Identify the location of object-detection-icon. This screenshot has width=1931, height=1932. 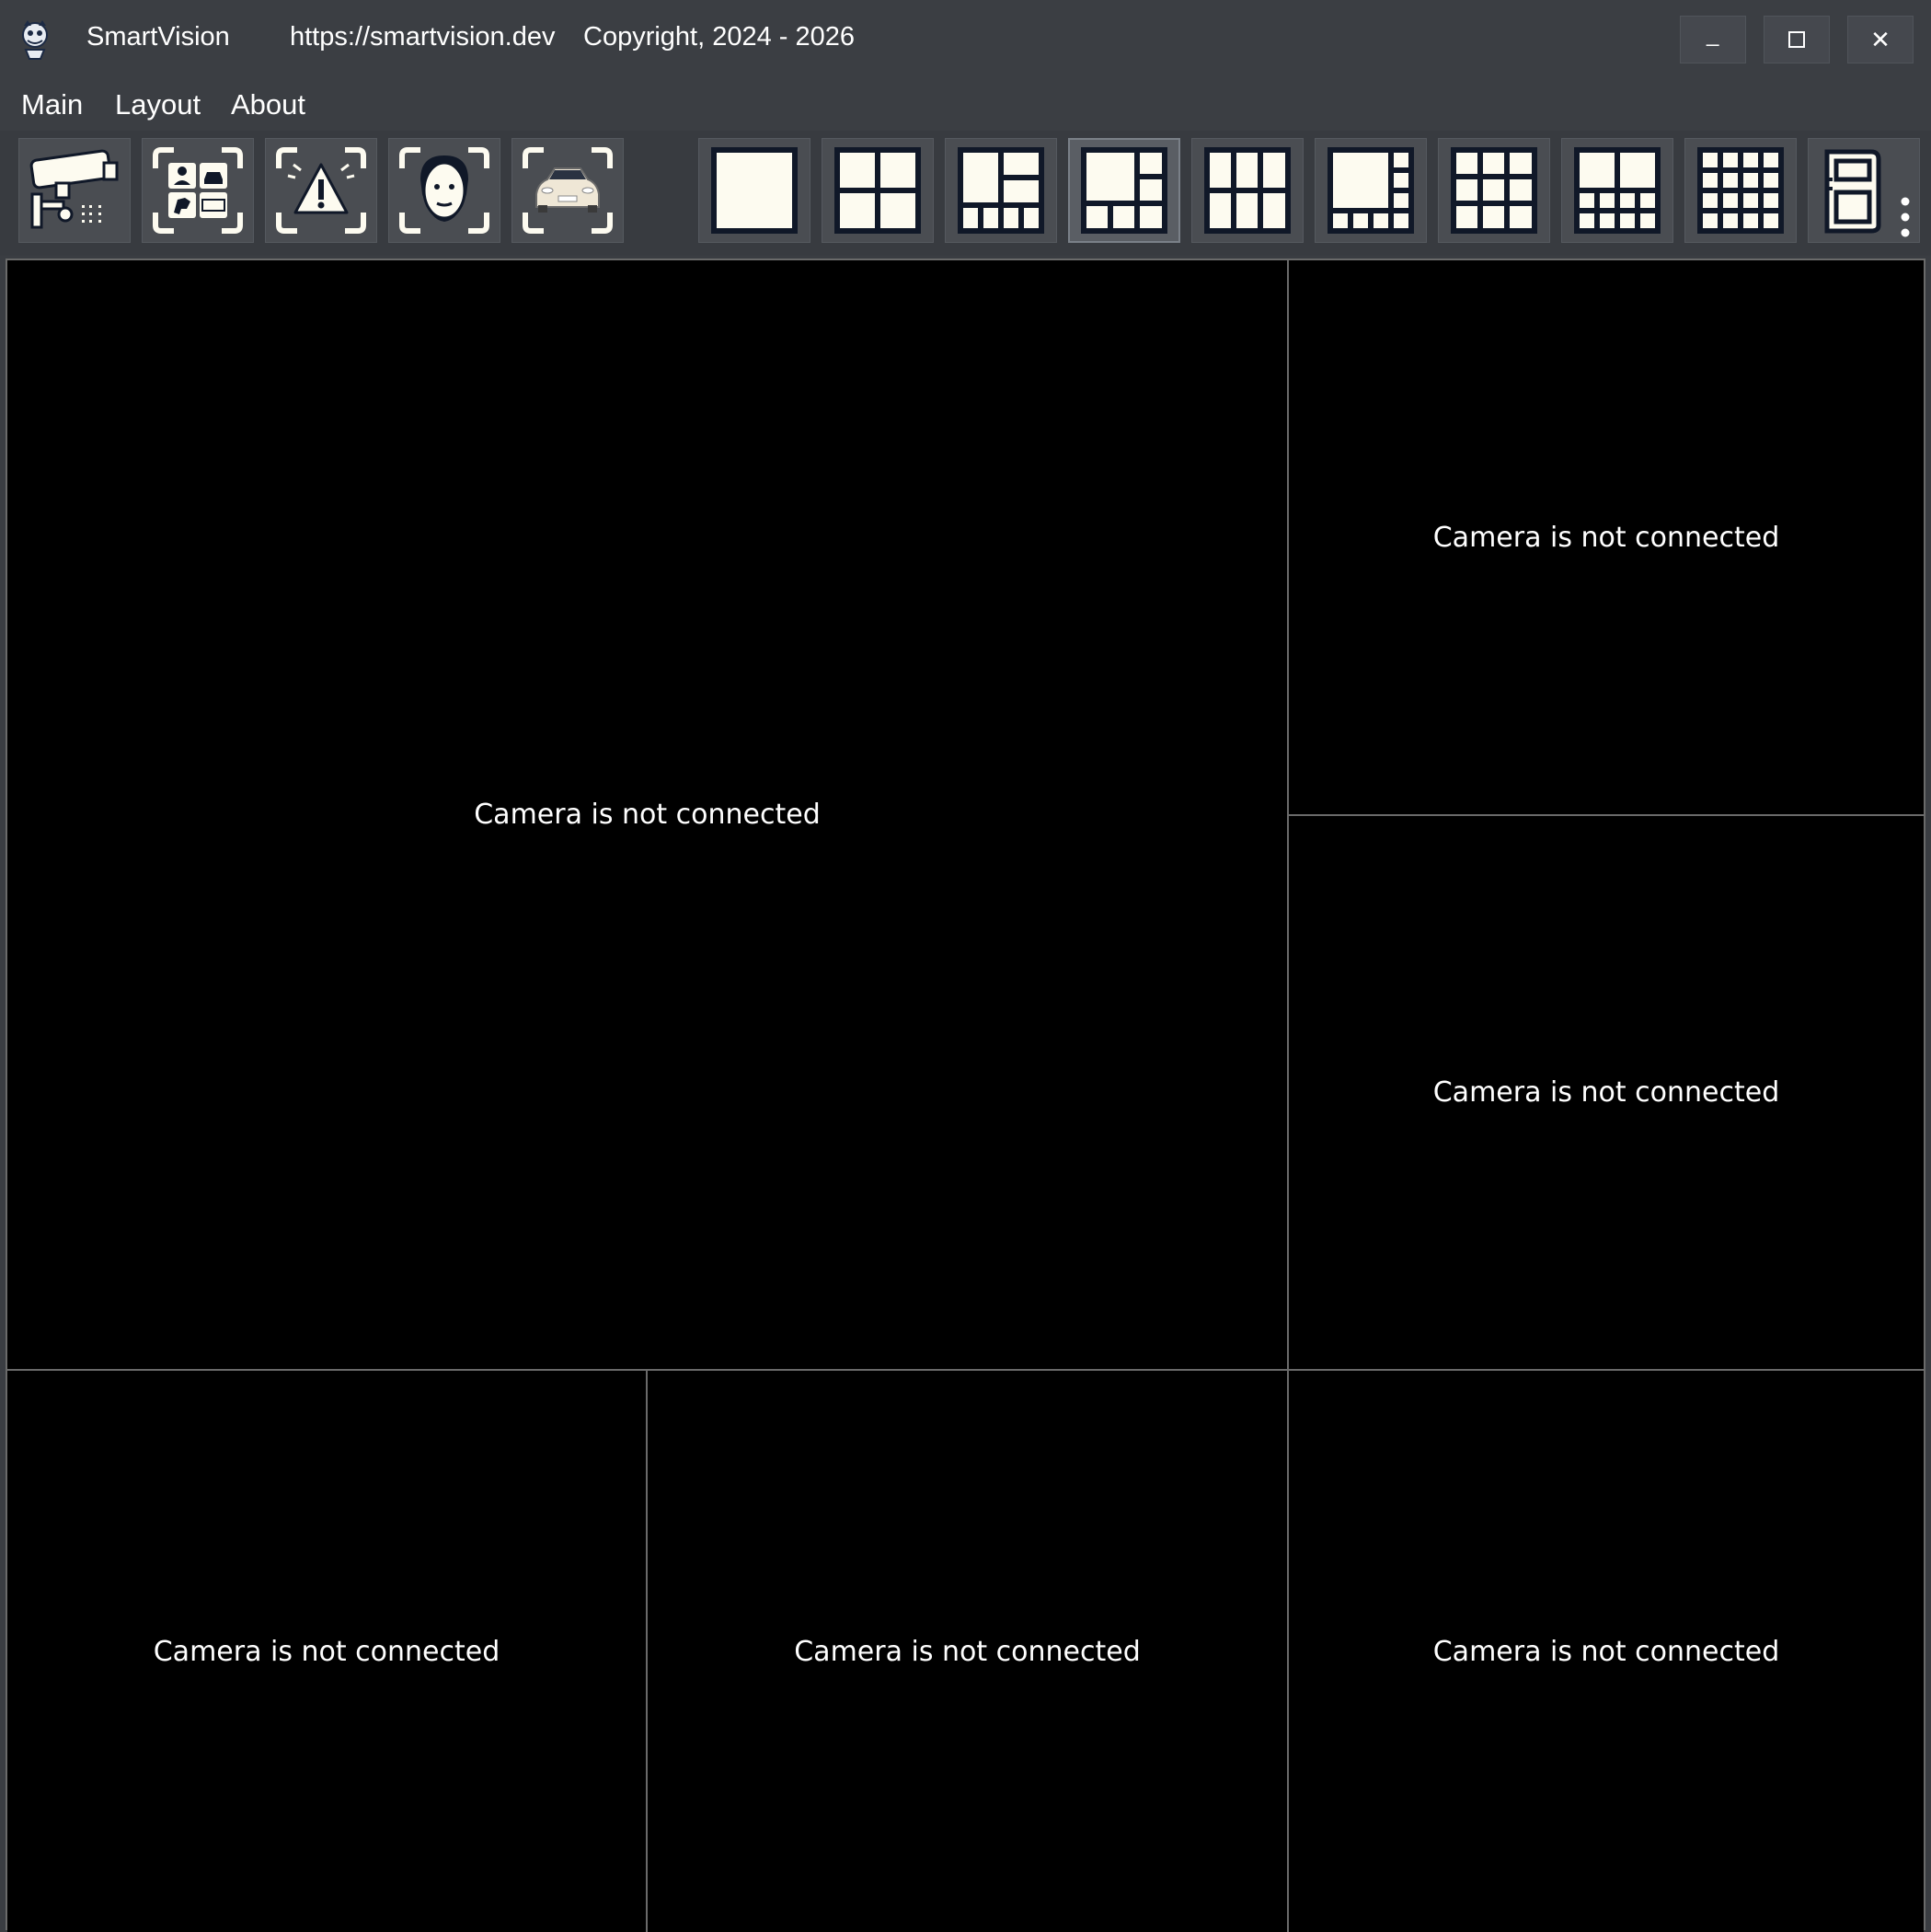
(198, 190).